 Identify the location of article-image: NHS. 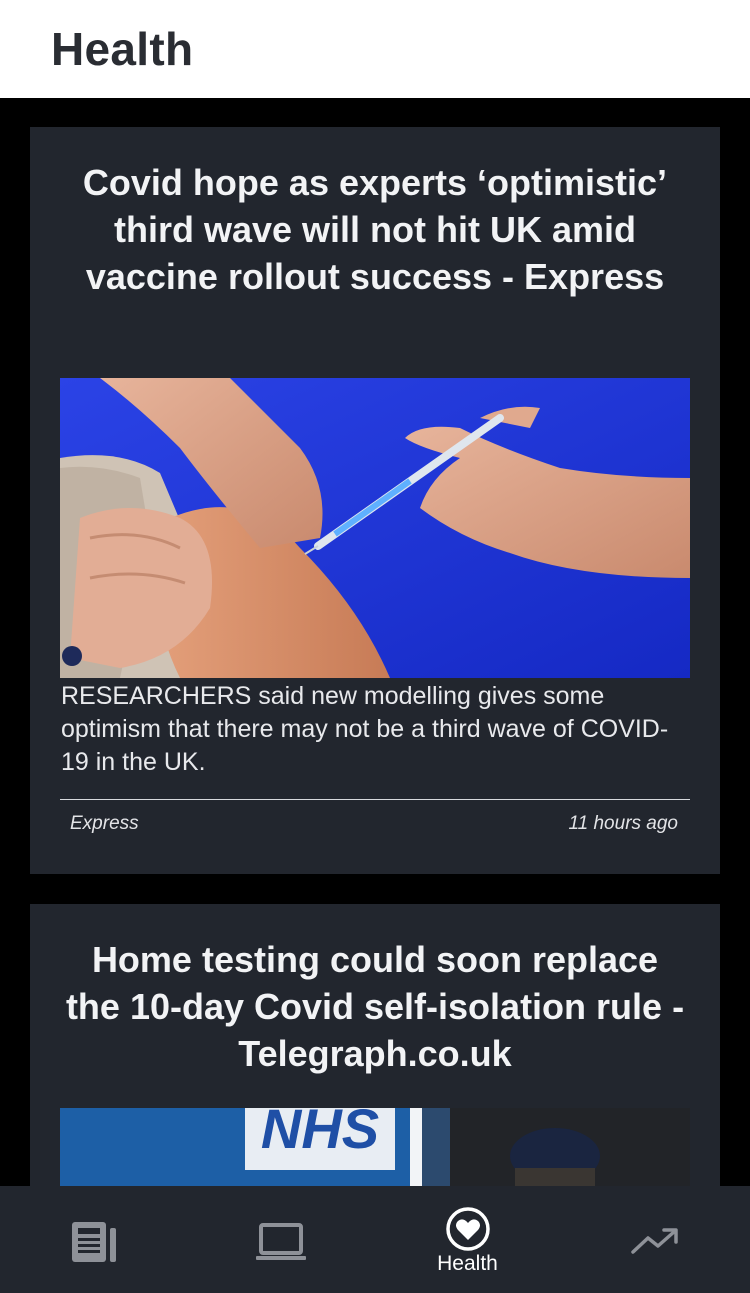
(375, 1147).